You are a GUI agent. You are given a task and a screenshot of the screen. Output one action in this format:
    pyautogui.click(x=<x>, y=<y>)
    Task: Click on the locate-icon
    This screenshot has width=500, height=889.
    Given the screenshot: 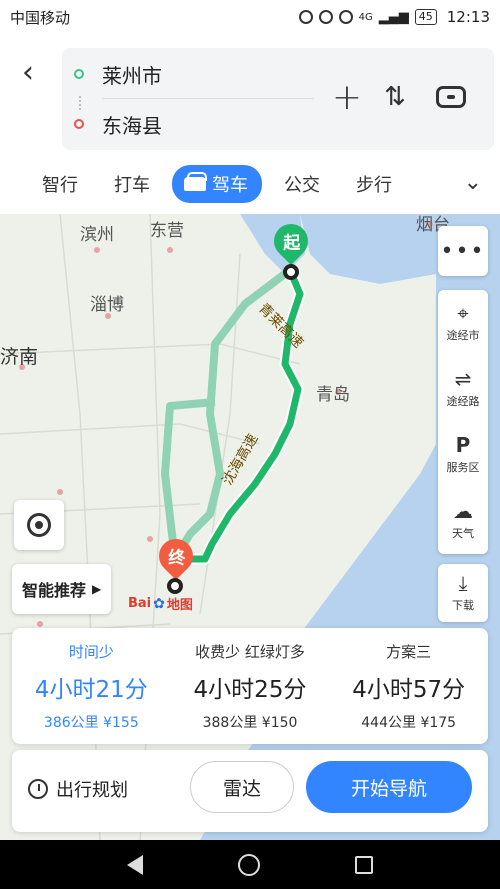 What is the action you would take?
    pyautogui.click(x=39, y=525)
    